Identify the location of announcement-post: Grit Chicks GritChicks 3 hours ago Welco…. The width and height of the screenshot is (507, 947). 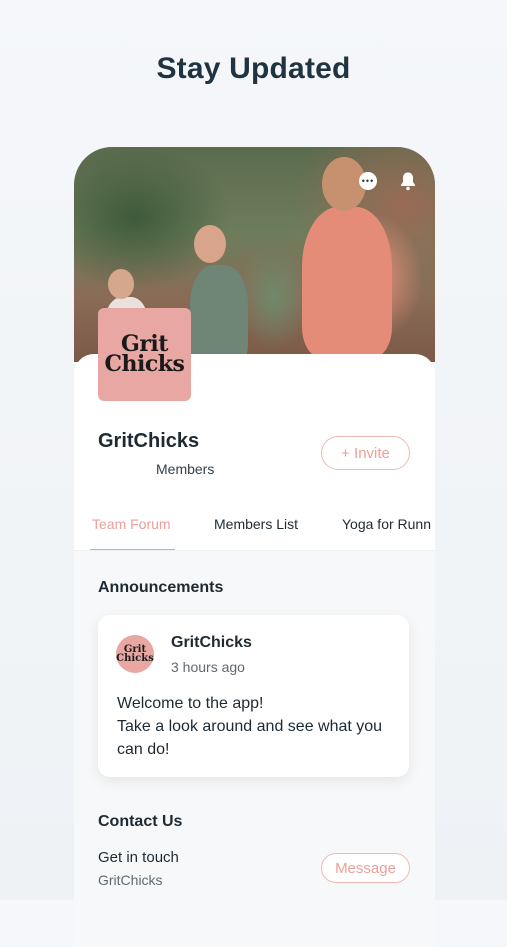
(253, 696).